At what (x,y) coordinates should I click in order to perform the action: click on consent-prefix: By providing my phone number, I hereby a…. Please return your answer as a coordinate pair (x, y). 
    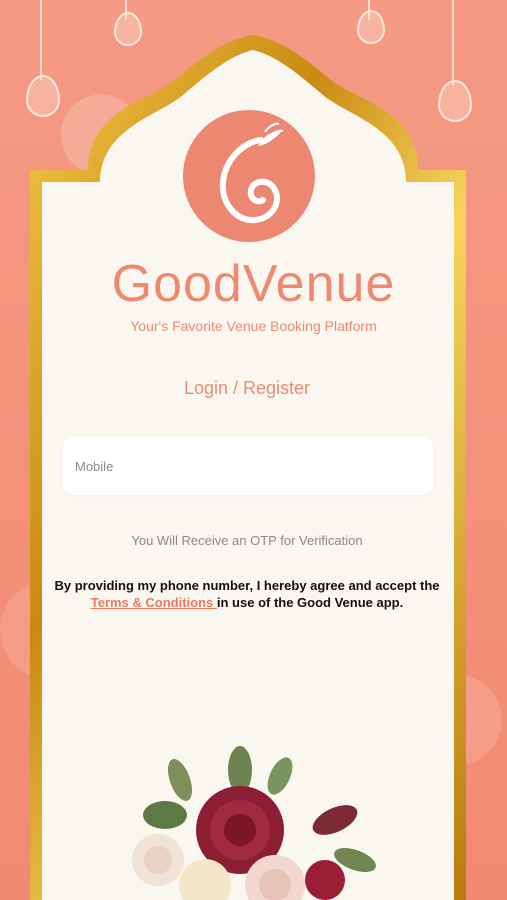
    Looking at the image, I should click on (247, 585).